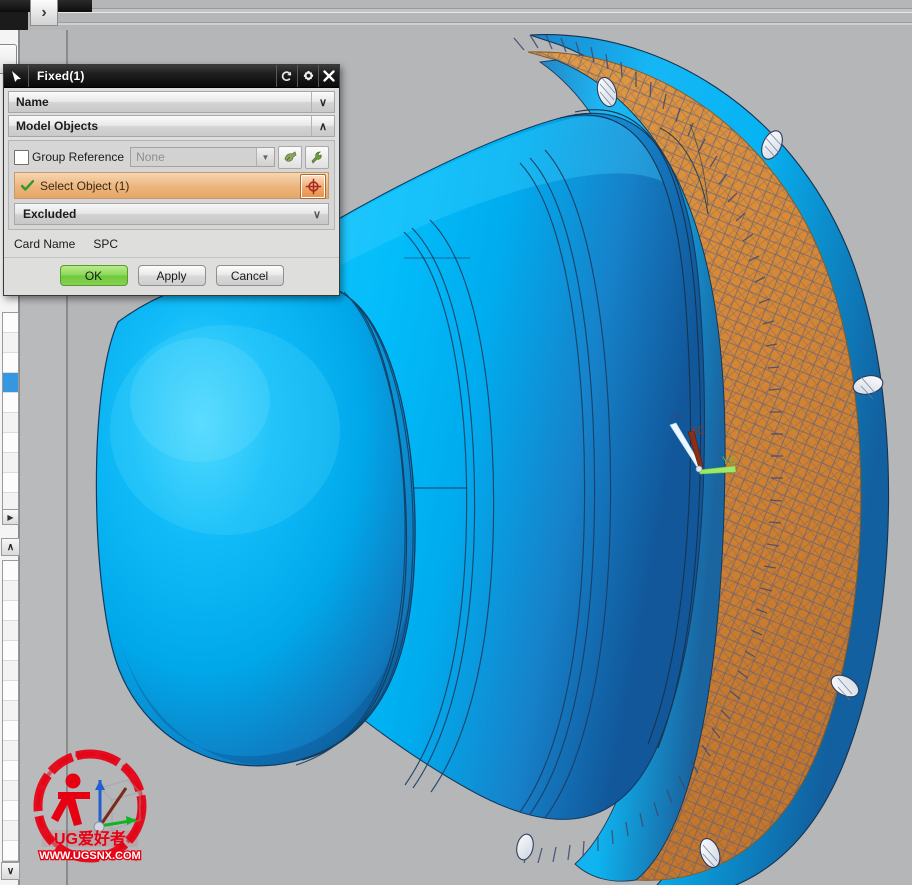 The width and height of the screenshot is (912, 885). Describe the element at coordinates (698, 431) in the screenshot. I see `triad-label-x: XC` at that location.